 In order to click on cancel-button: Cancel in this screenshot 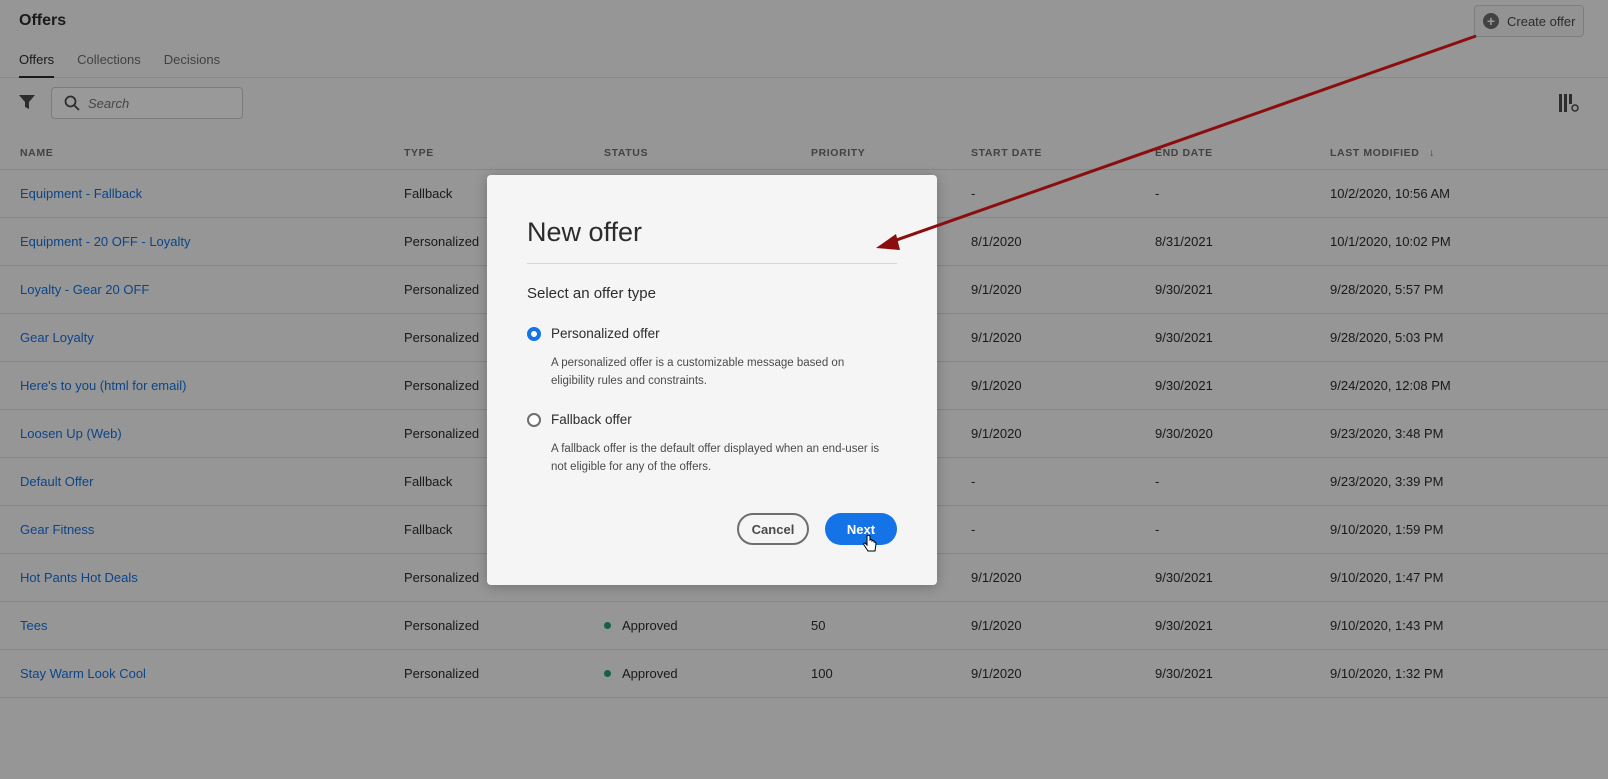, I will do `click(773, 529)`.